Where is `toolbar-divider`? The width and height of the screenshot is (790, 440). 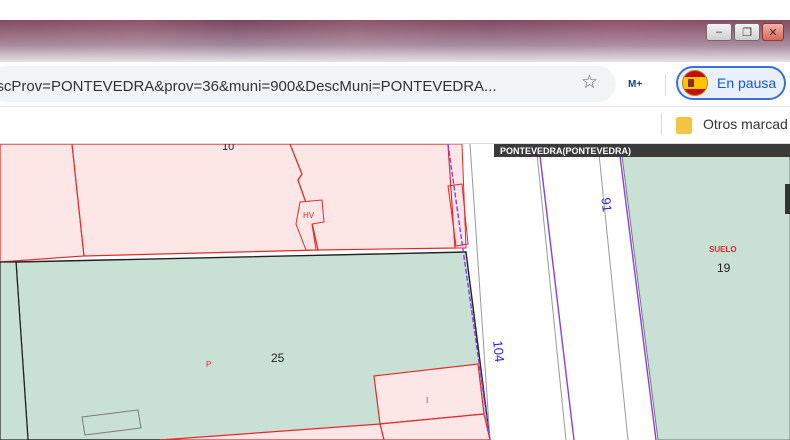
toolbar-divider is located at coordinates (665, 85).